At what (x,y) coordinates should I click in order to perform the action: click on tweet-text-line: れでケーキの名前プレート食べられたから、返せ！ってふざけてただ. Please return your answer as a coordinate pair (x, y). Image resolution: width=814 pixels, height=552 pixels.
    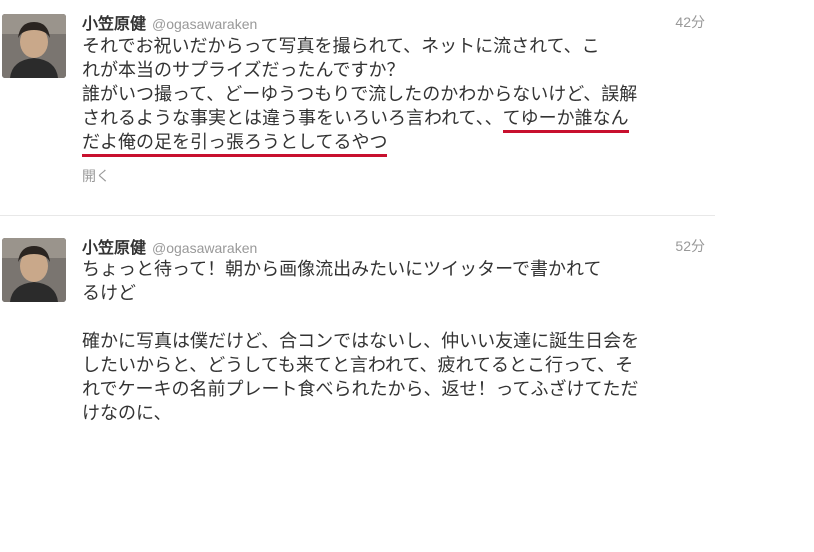
    Looking at the image, I should click on (360, 389).